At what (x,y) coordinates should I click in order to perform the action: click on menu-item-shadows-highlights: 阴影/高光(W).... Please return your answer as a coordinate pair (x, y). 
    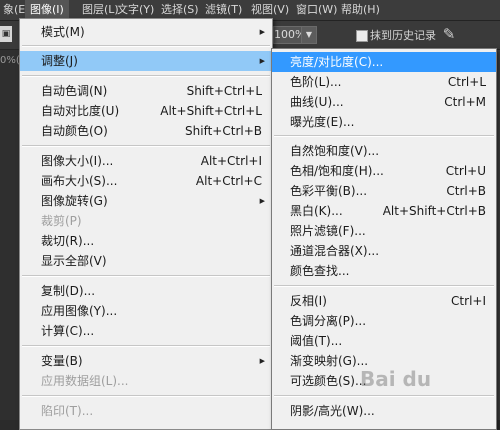
    Looking at the image, I should click on (384, 411).